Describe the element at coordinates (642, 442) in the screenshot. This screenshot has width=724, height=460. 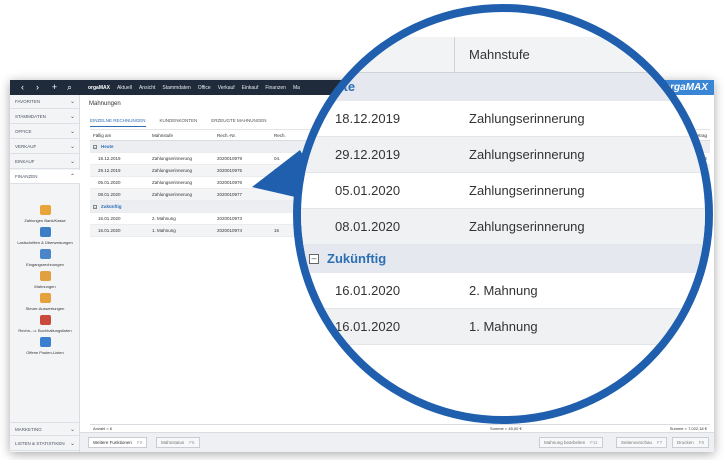
I see `page-preview-button: Seitenvorschau F7` at that location.